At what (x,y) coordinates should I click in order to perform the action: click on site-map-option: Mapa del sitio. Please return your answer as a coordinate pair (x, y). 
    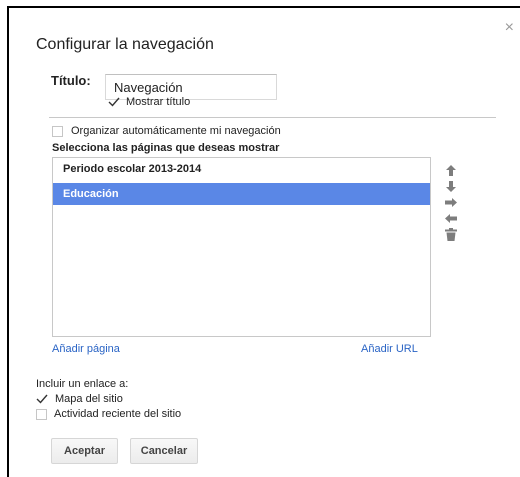
    Looking at the image, I should click on (79, 399).